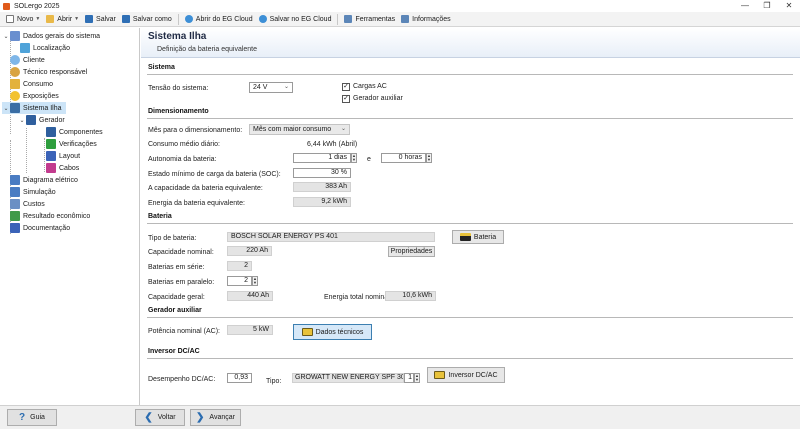  What do you see at coordinates (332, 332) in the screenshot?
I see `technical-data-button: Dados técnicos` at bounding box center [332, 332].